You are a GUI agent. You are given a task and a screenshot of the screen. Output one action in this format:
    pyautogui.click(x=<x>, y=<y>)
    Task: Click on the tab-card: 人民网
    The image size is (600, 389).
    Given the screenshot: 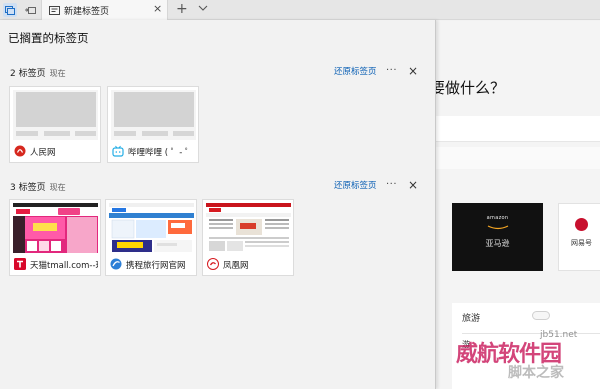 What is the action you would take?
    pyautogui.click(x=55, y=124)
    